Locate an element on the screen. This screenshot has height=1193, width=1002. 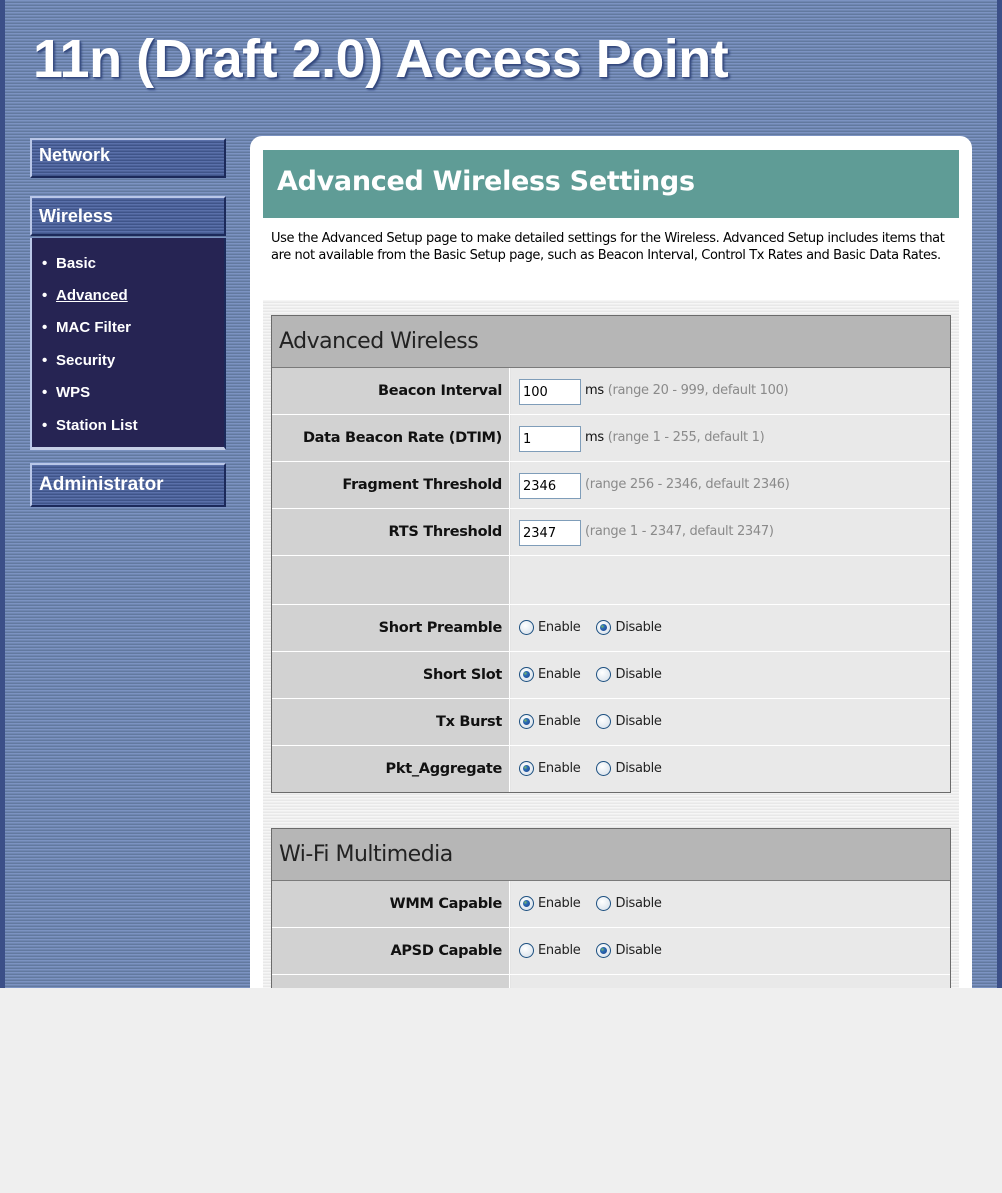
submenu-item-wps: • WPS is located at coordinates (66, 393).